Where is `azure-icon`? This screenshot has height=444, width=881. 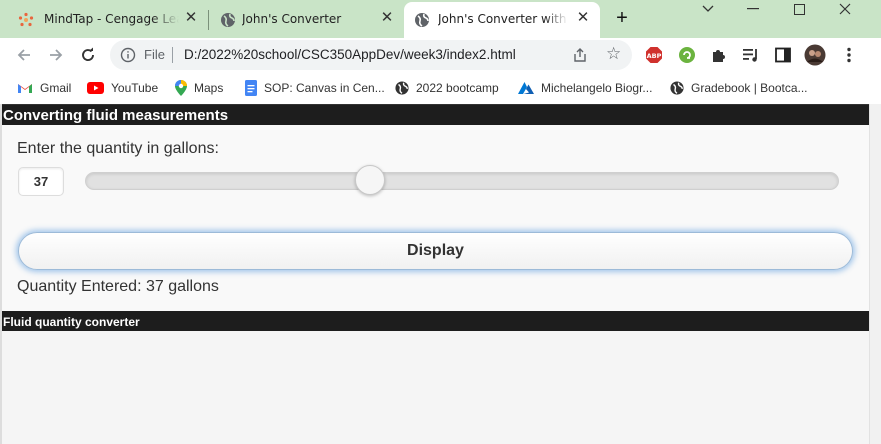 azure-icon is located at coordinates (526, 87).